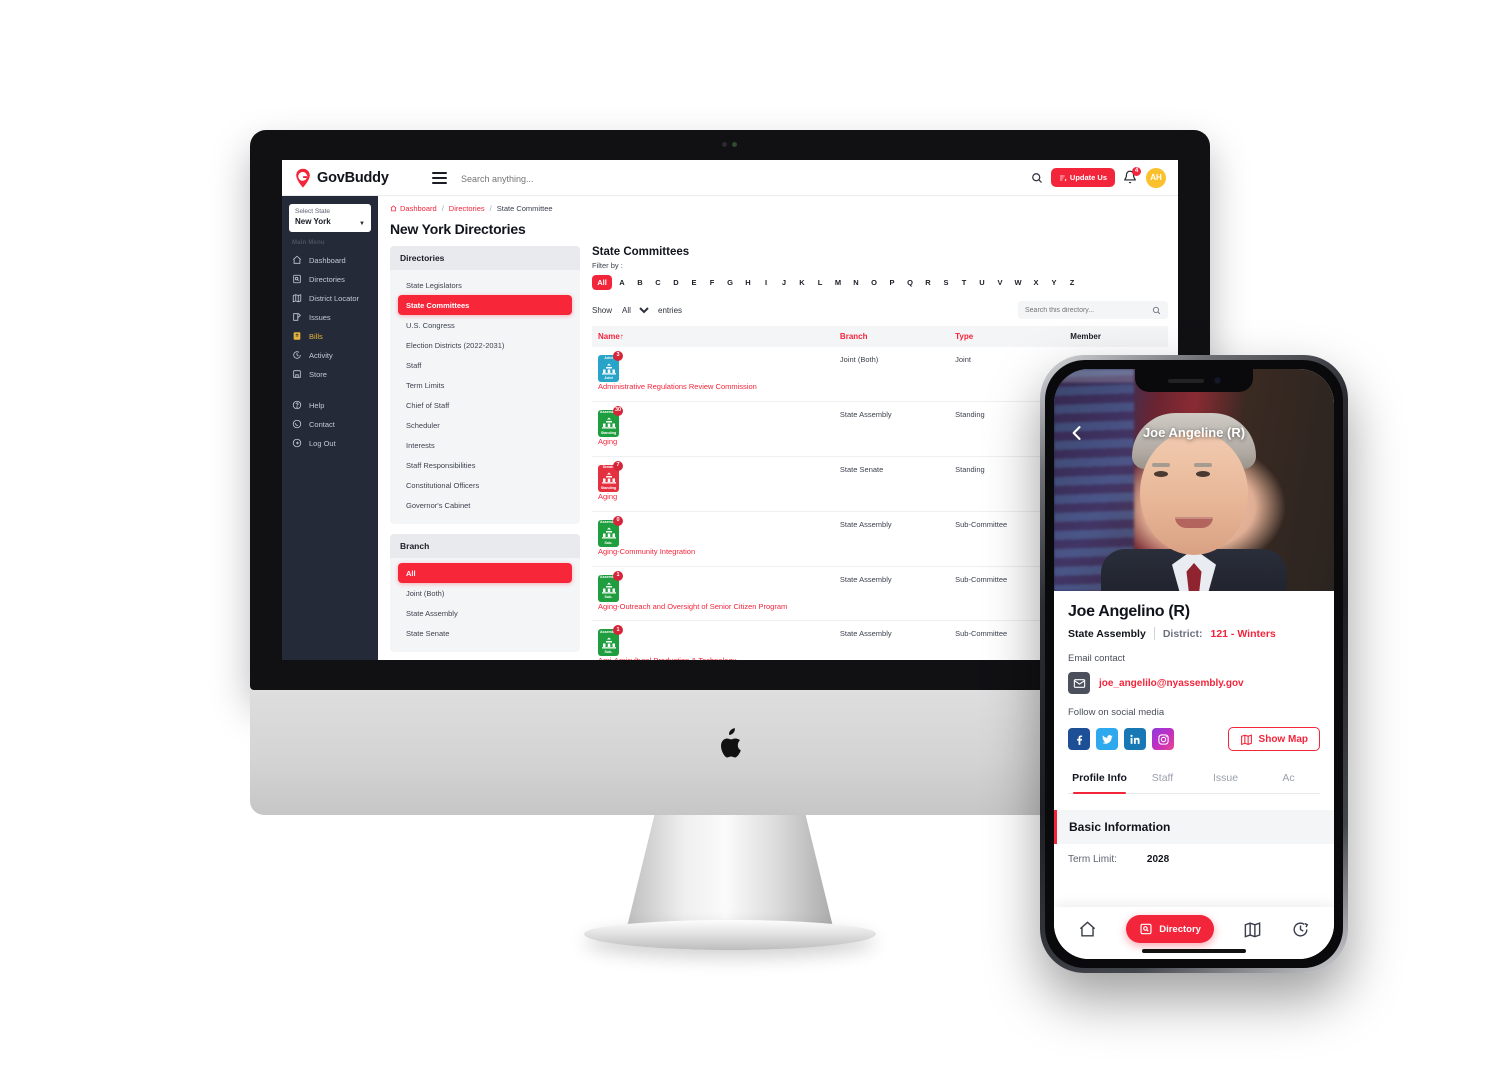  I want to click on alpha-filter-b: B, so click(640, 282).